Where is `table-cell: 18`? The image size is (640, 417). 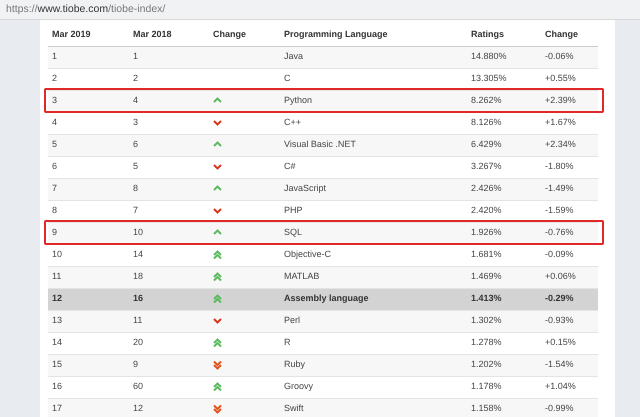 table-cell: 18 is located at coordinates (138, 276).